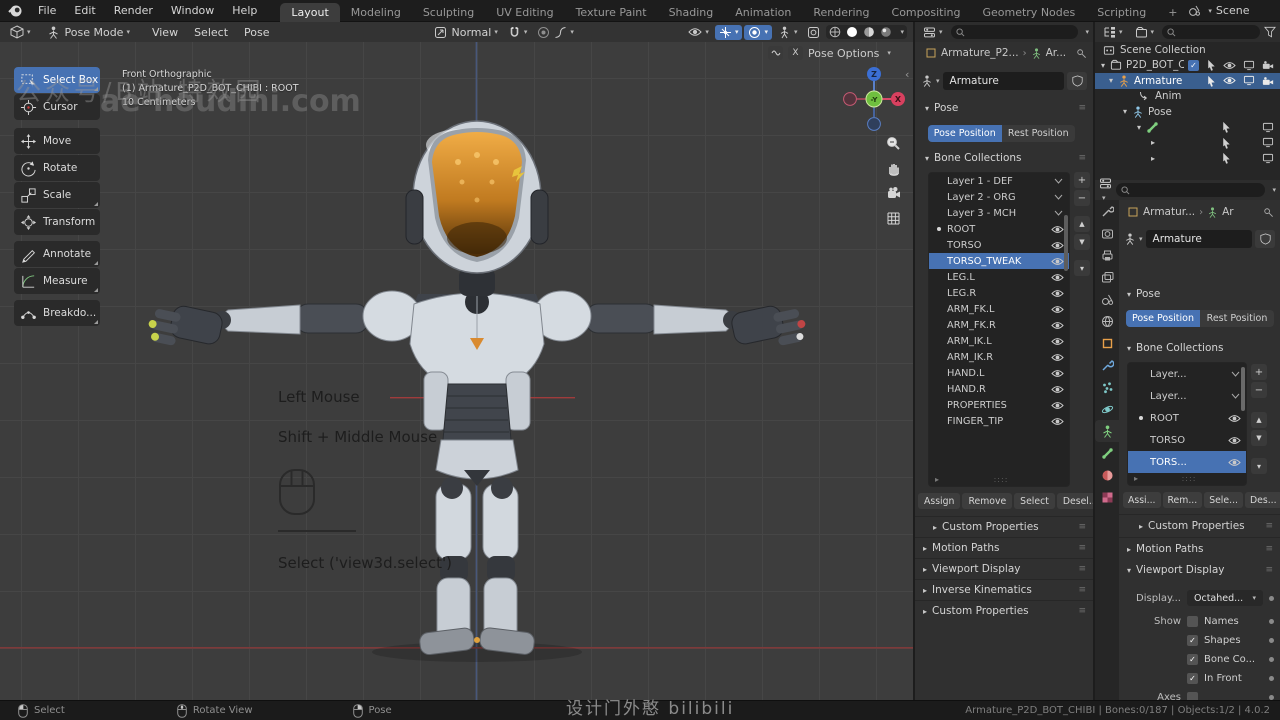 This screenshot has width=1280, height=720. I want to click on workspace-tab: Scripting, so click(1121, 12).